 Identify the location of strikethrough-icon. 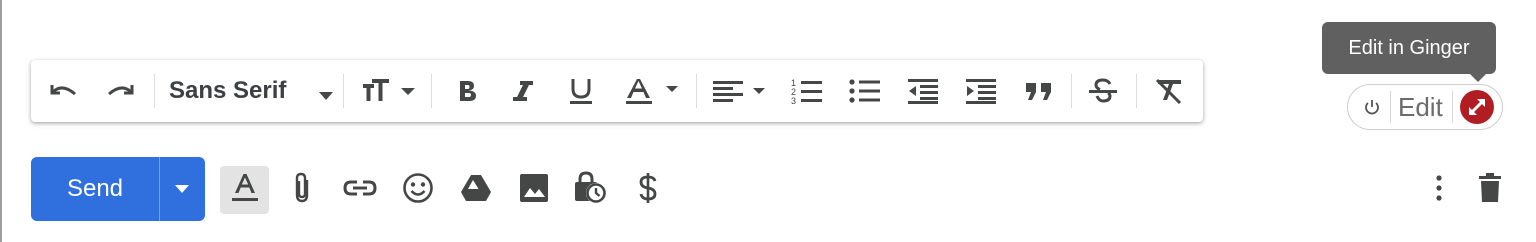
(1103, 91).